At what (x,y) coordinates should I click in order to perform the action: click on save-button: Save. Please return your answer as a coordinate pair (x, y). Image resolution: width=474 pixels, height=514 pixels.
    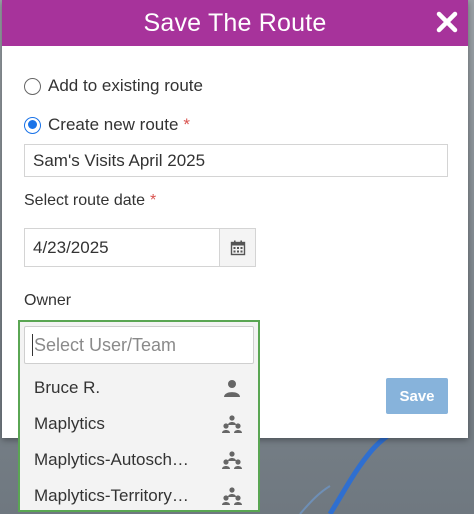
    Looking at the image, I should click on (417, 396).